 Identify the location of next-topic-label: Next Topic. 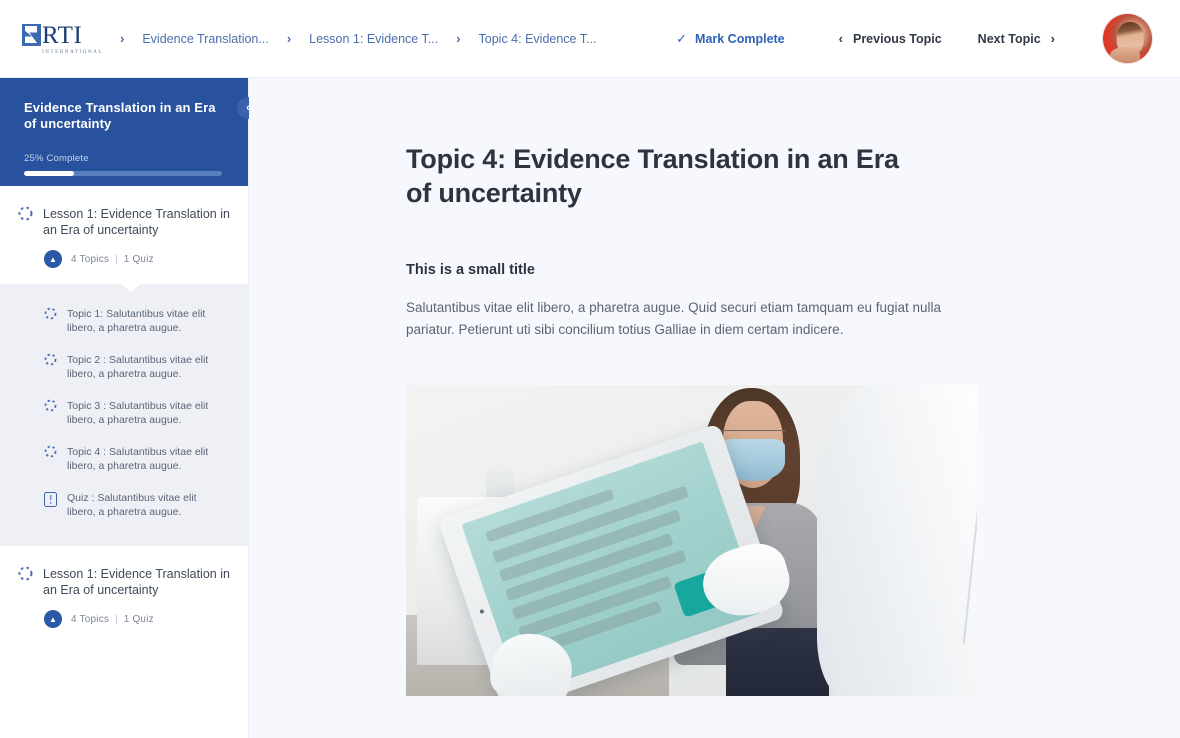
(1009, 38).